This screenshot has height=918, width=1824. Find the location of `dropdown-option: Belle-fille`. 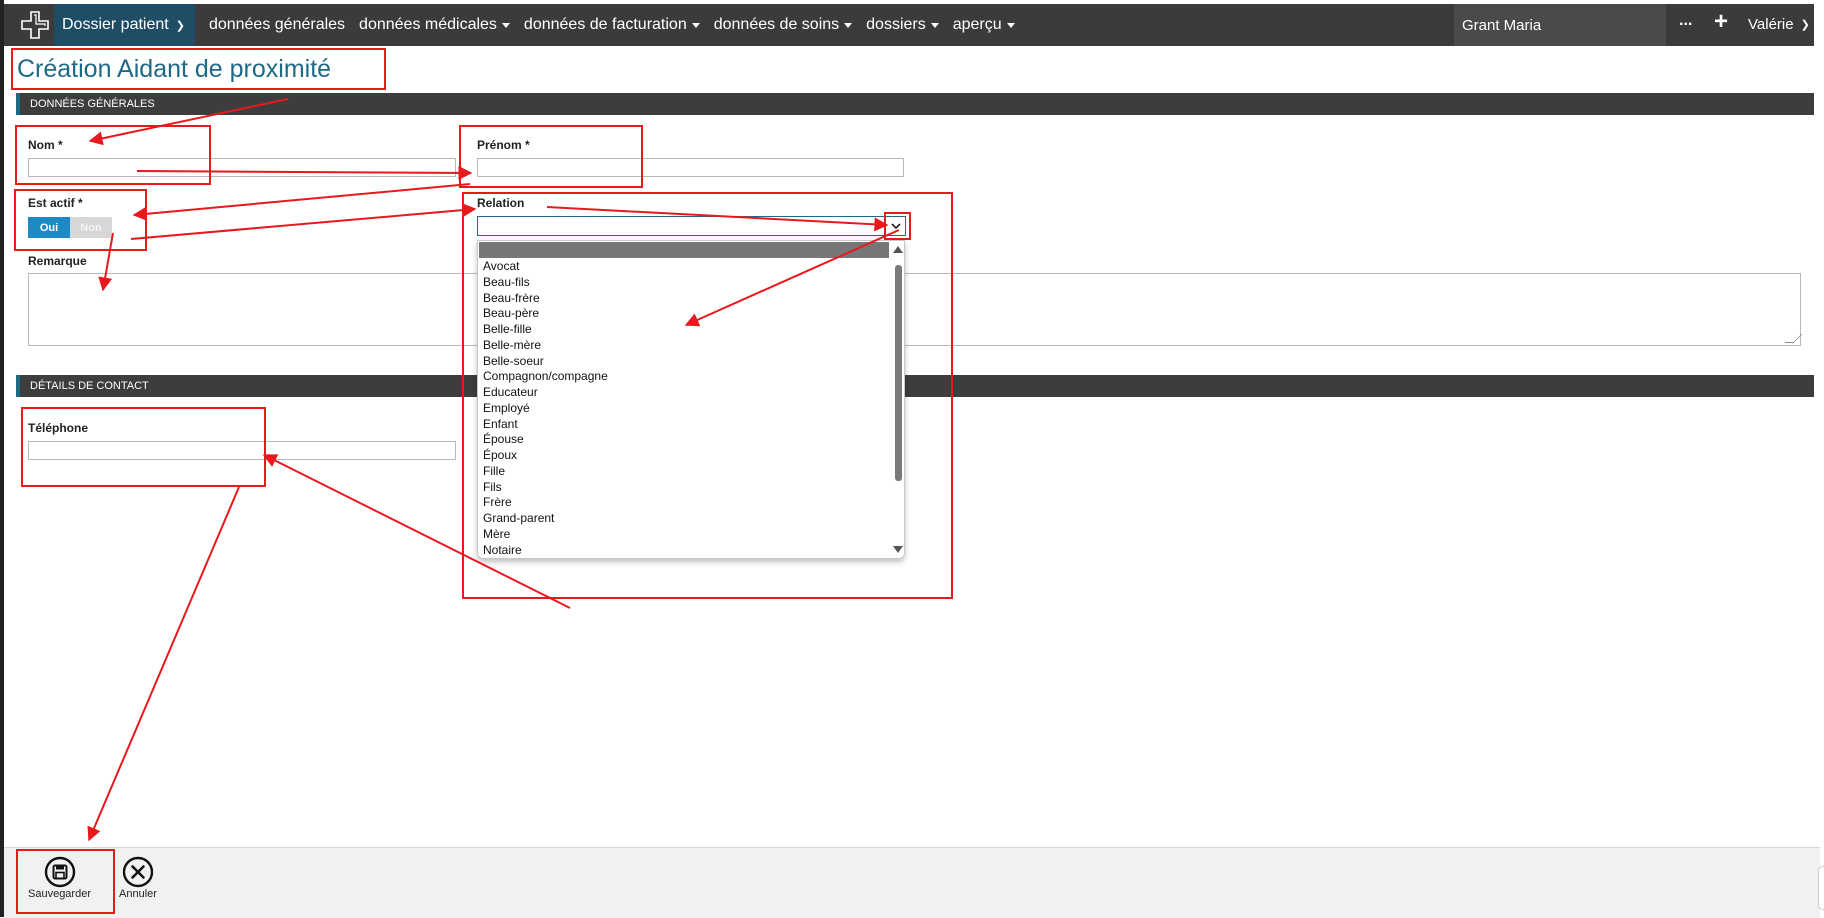

dropdown-option: Belle-fille is located at coordinates (545, 330).